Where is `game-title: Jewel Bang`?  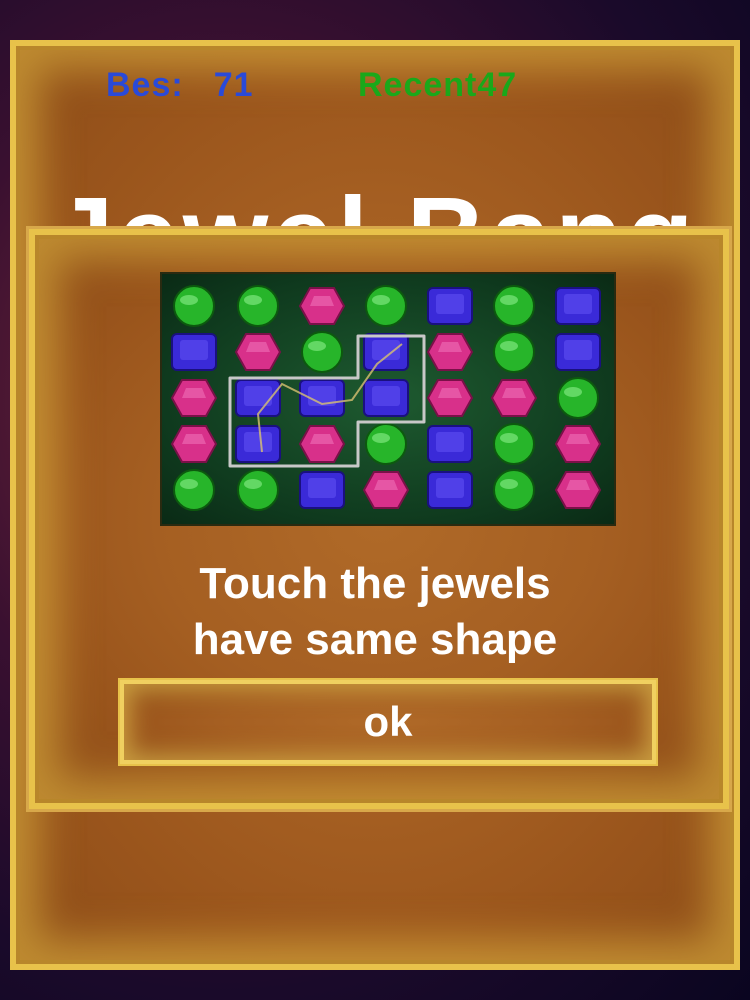 game-title: Jewel Bang is located at coordinates (375, 201).